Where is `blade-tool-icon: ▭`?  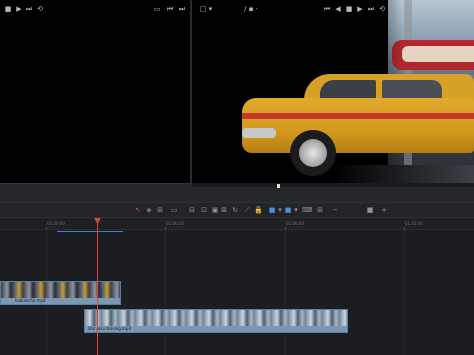
blade-tool-icon: ▭ is located at coordinates (174, 210).